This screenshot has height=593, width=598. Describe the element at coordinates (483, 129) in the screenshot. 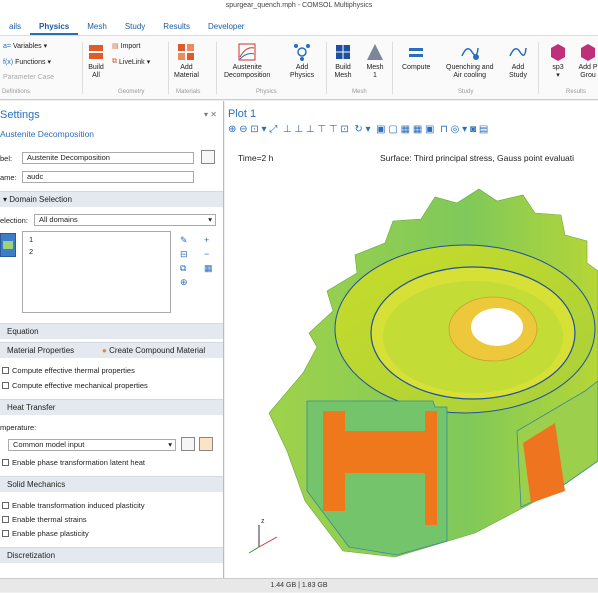

I see `print-icon: ▤` at that location.